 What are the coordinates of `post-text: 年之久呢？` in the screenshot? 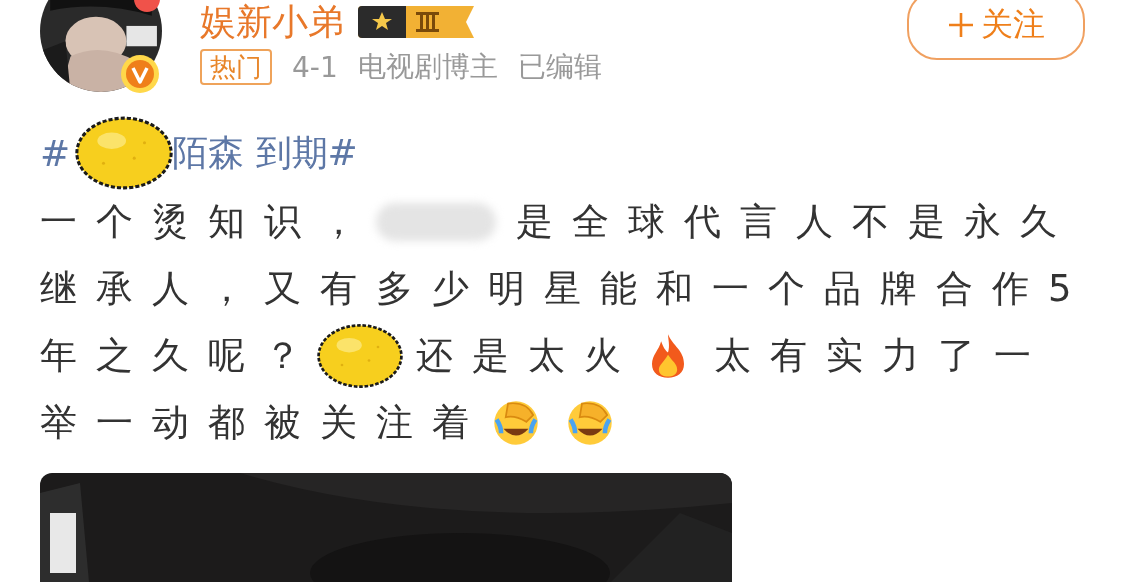 It's located at (180, 355).